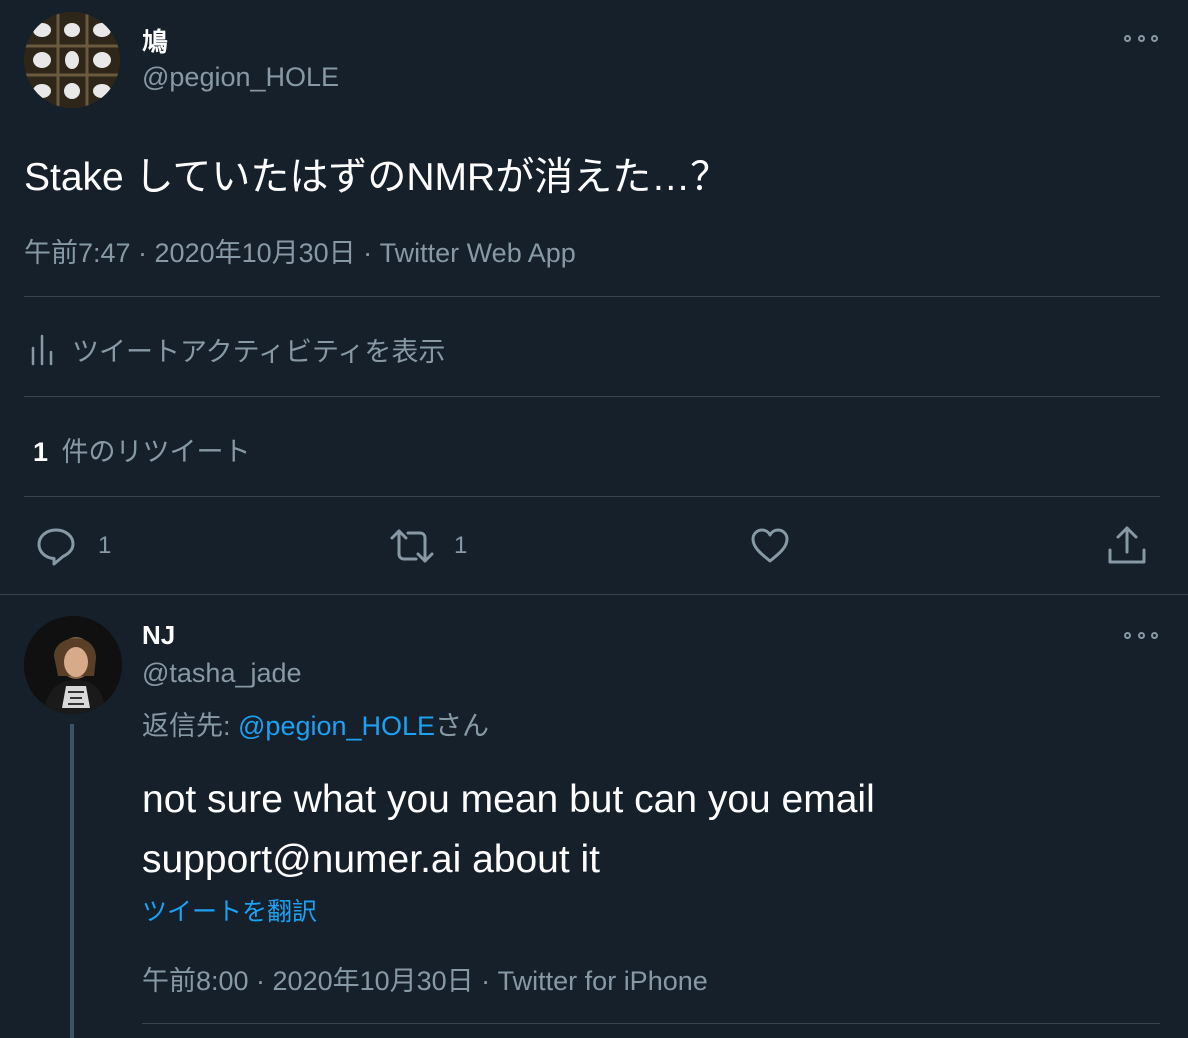  What do you see at coordinates (377, 177) in the screenshot?
I see `tweet-text: Stake していたはずのNMRが消えた…？` at bounding box center [377, 177].